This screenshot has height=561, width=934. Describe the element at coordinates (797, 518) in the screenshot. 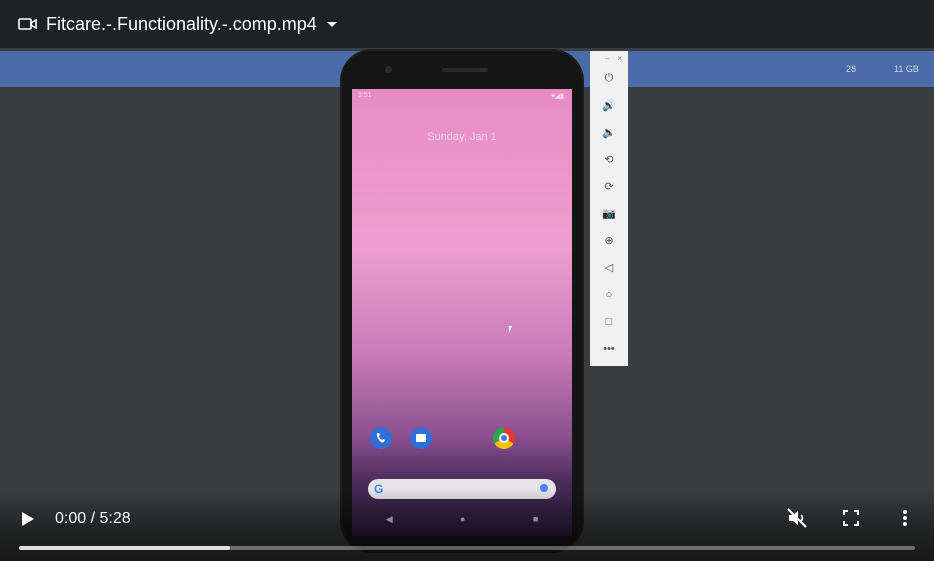

I see `mute-icon` at that location.